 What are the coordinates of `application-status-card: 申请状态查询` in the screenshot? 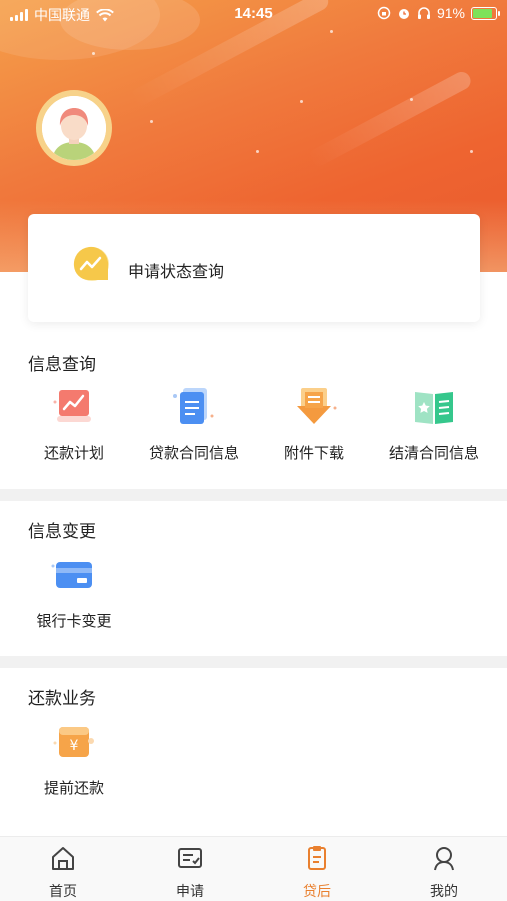 It's located at (254, 268).